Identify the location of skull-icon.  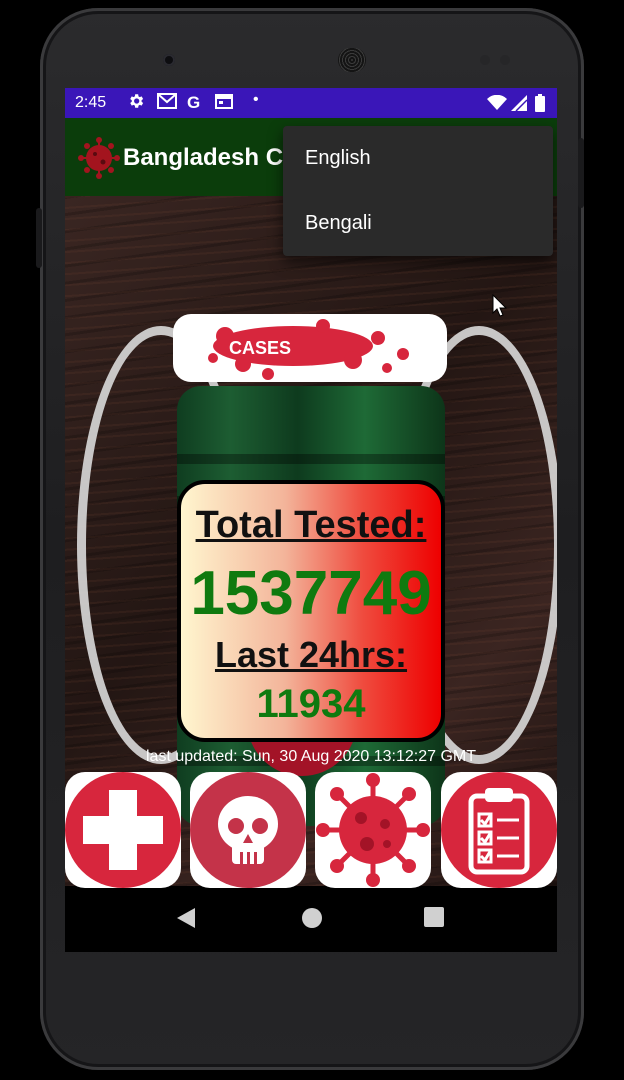
(248, 830).